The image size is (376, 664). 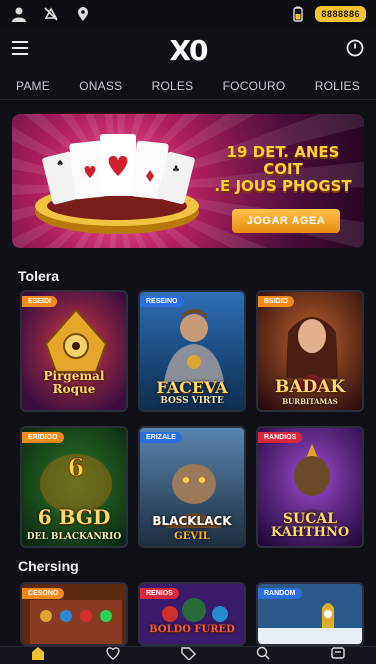 What do you see at coordinates (173, 86) in the screenshot?
I see `tab-roles: ROLES` at bounding box center [173, 86].